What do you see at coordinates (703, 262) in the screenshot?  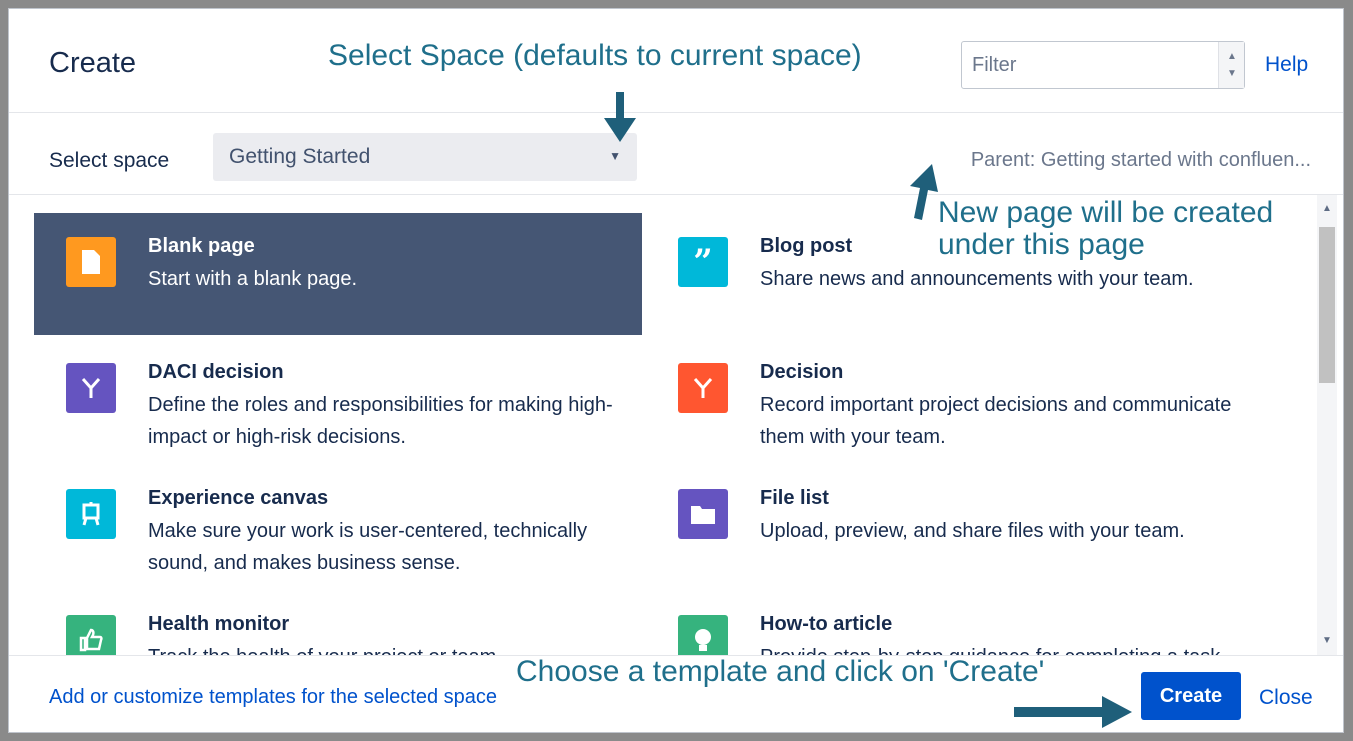 I see `quote-icon: ”` at bounding box center [703, 262].